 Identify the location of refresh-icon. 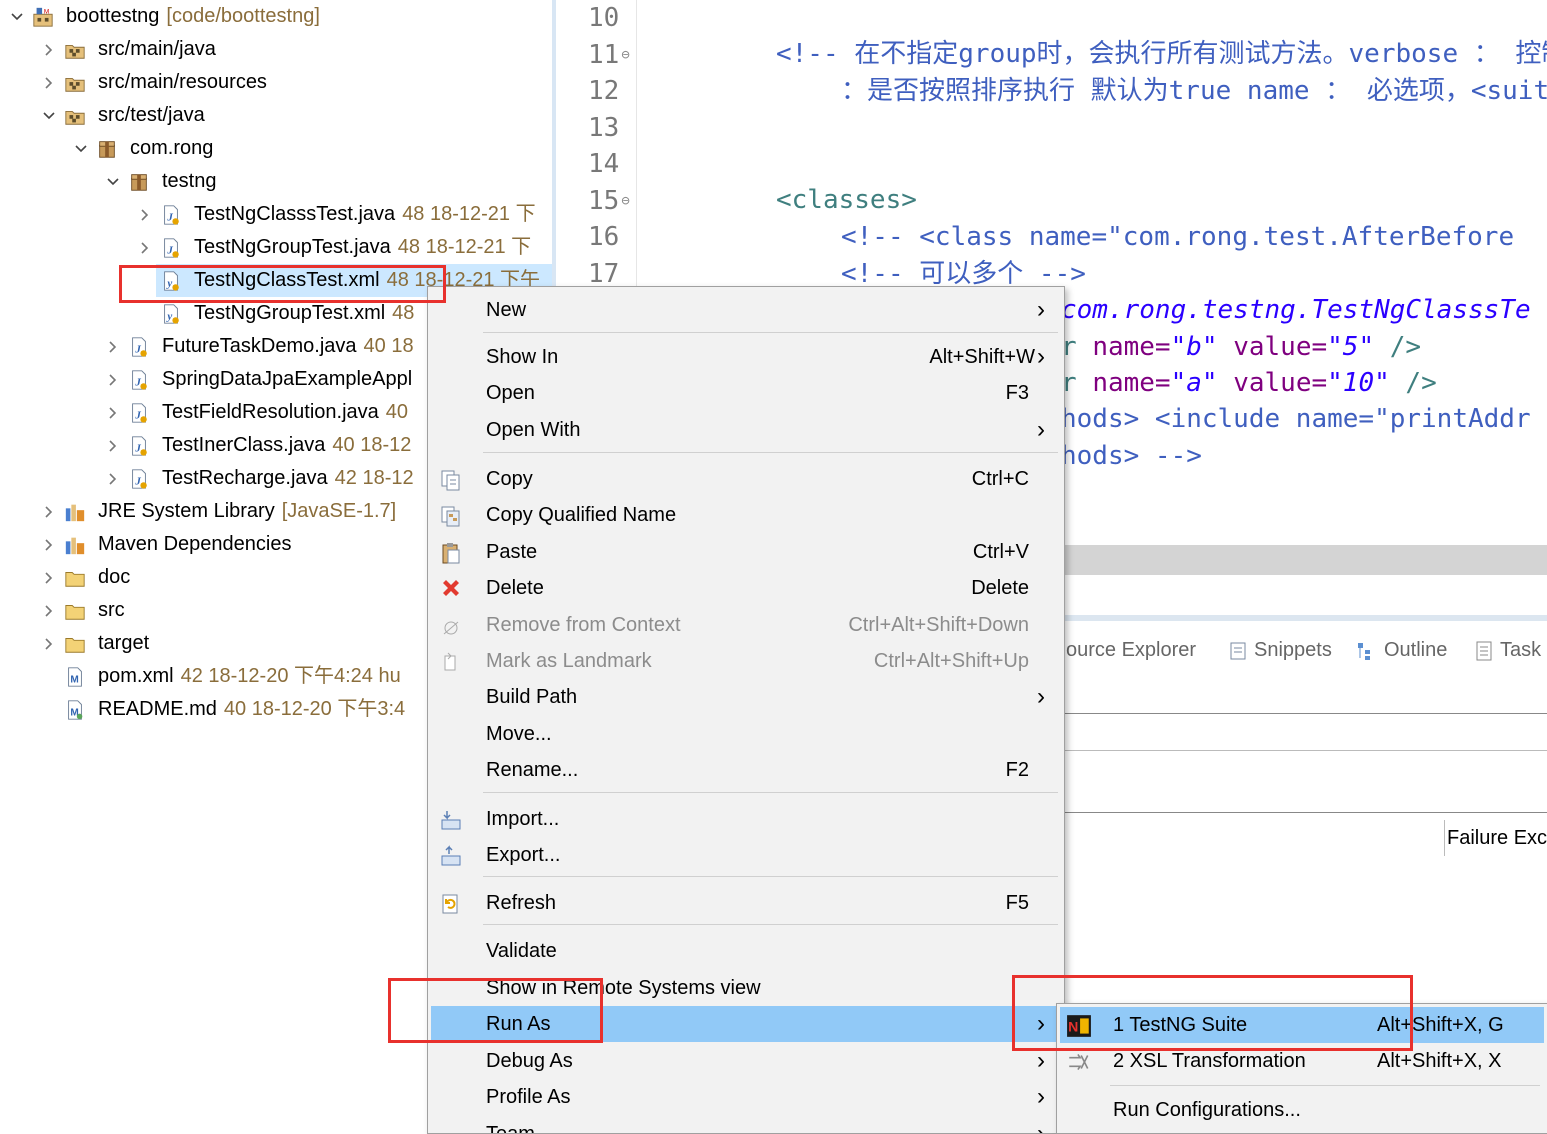
(450, 904).